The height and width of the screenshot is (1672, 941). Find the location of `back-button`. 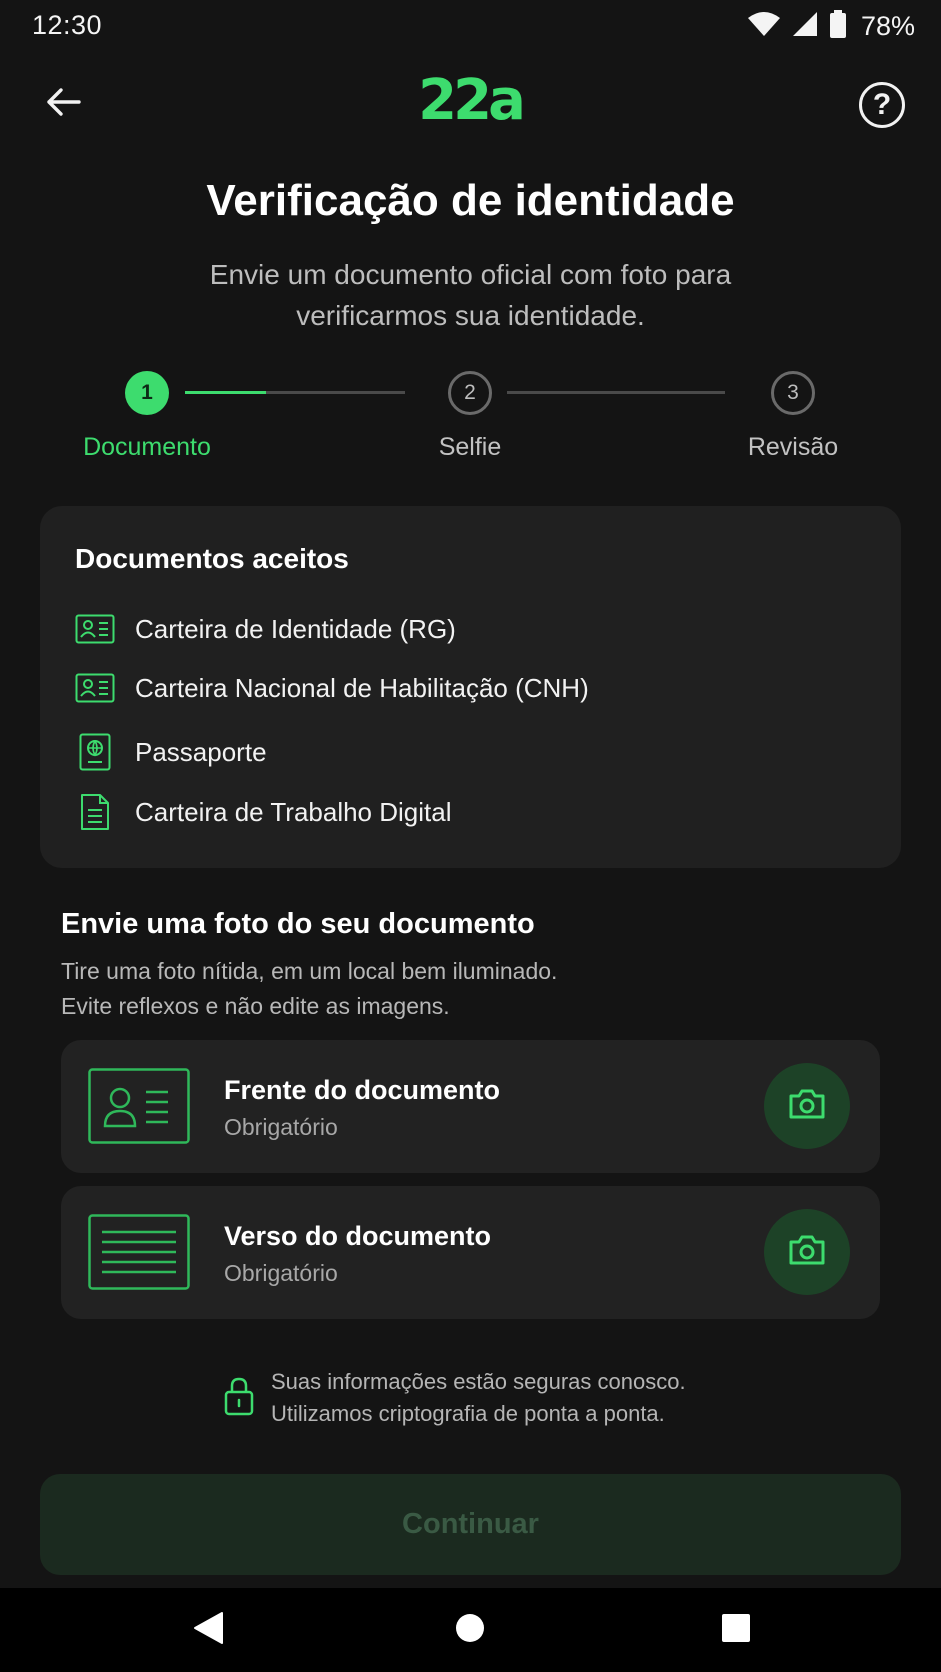

back-button is located at coordinates (63, 104).